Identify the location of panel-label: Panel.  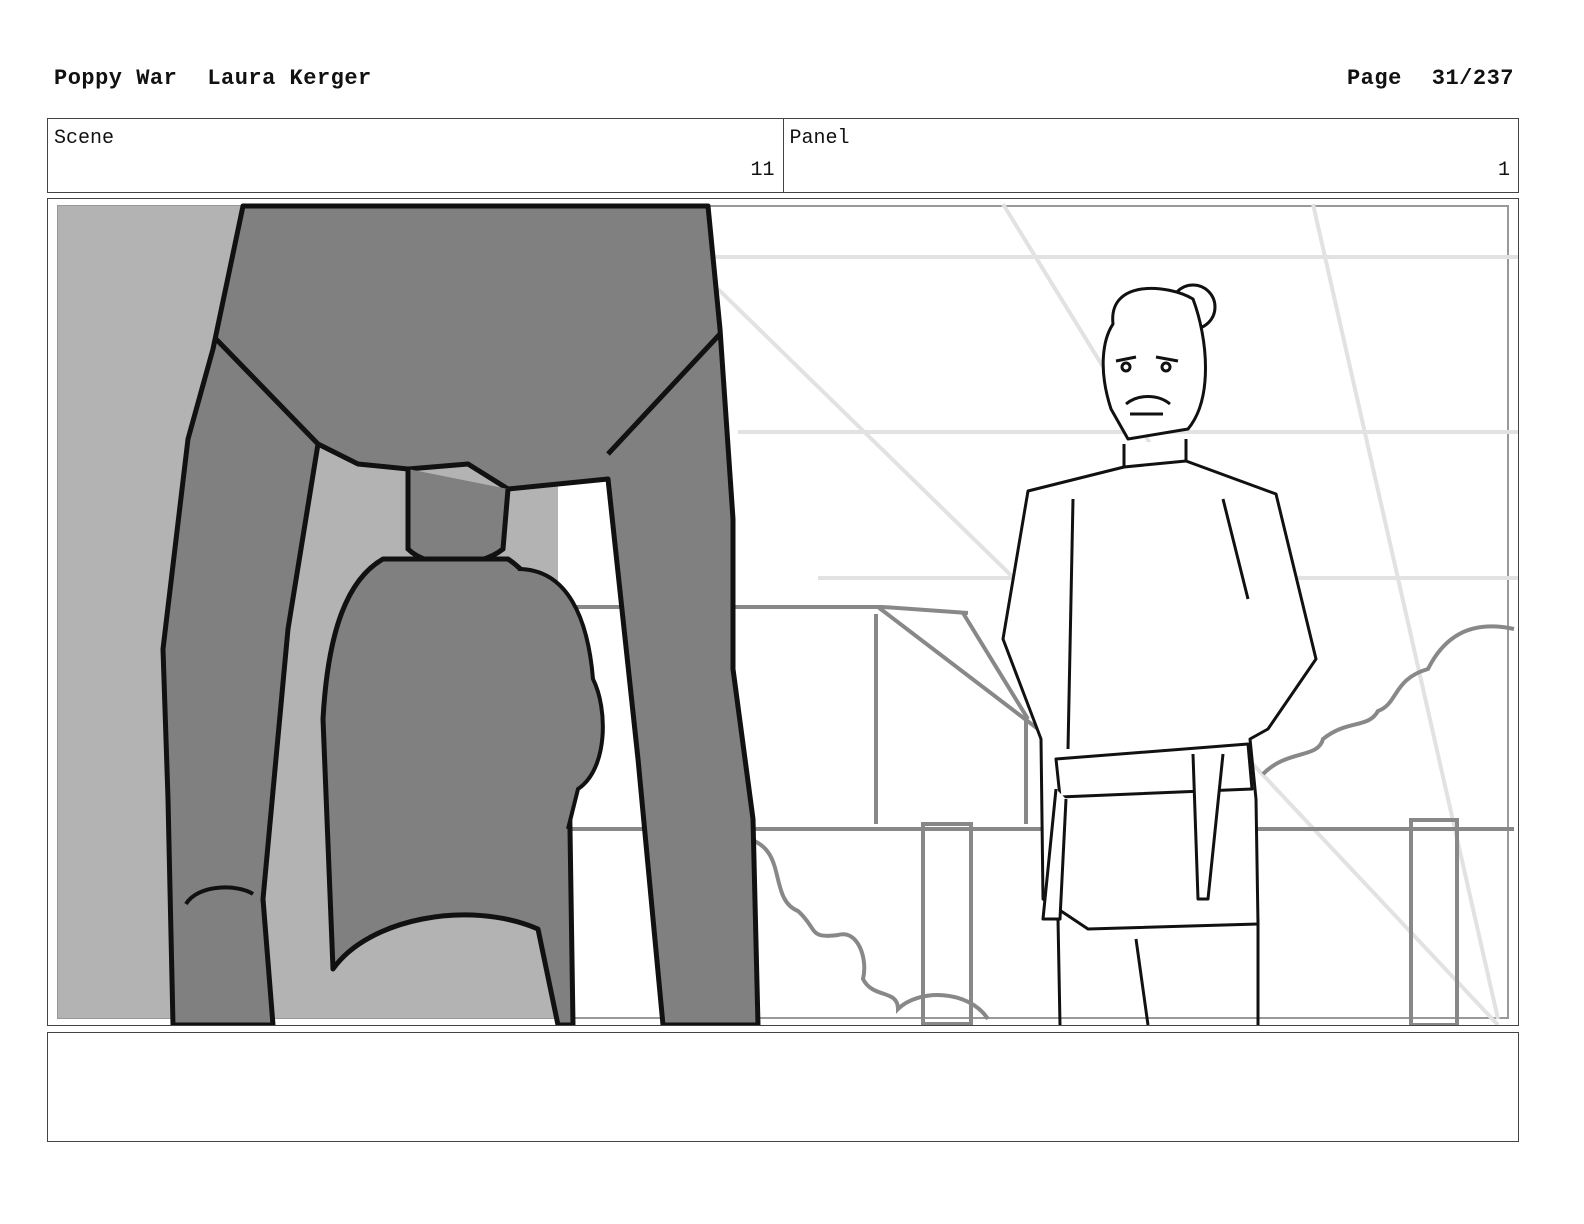
(819, 138).